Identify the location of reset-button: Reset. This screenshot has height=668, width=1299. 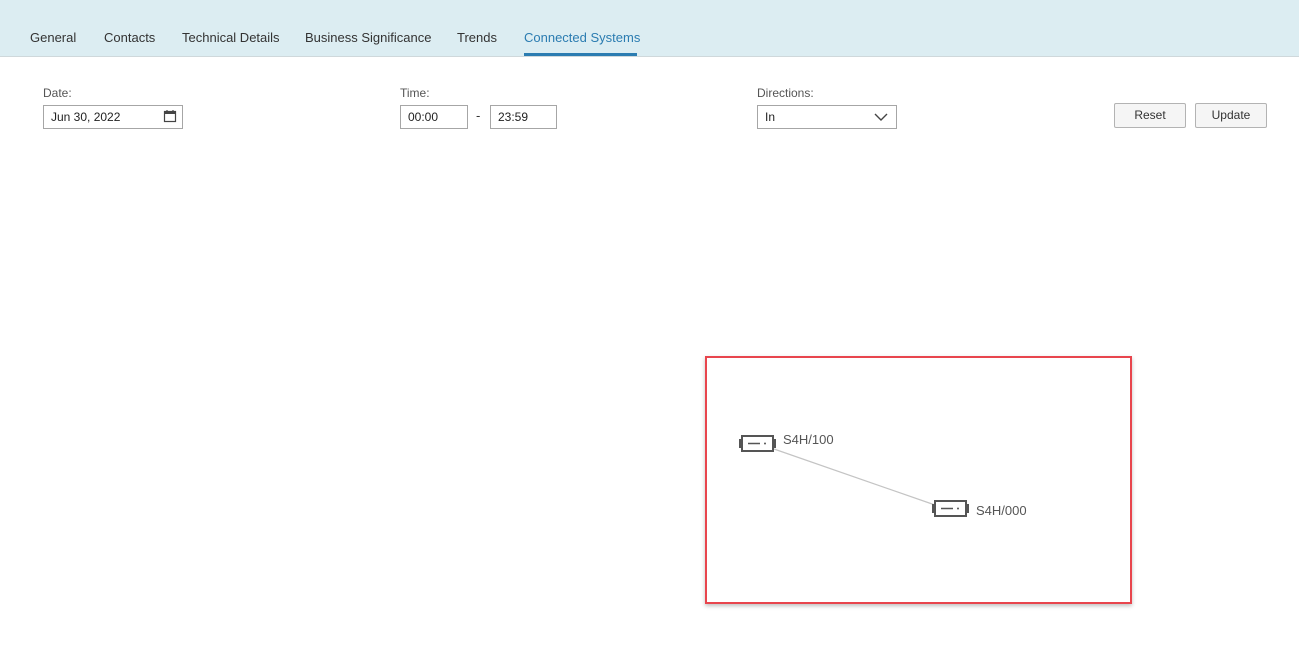
(1150, 115).